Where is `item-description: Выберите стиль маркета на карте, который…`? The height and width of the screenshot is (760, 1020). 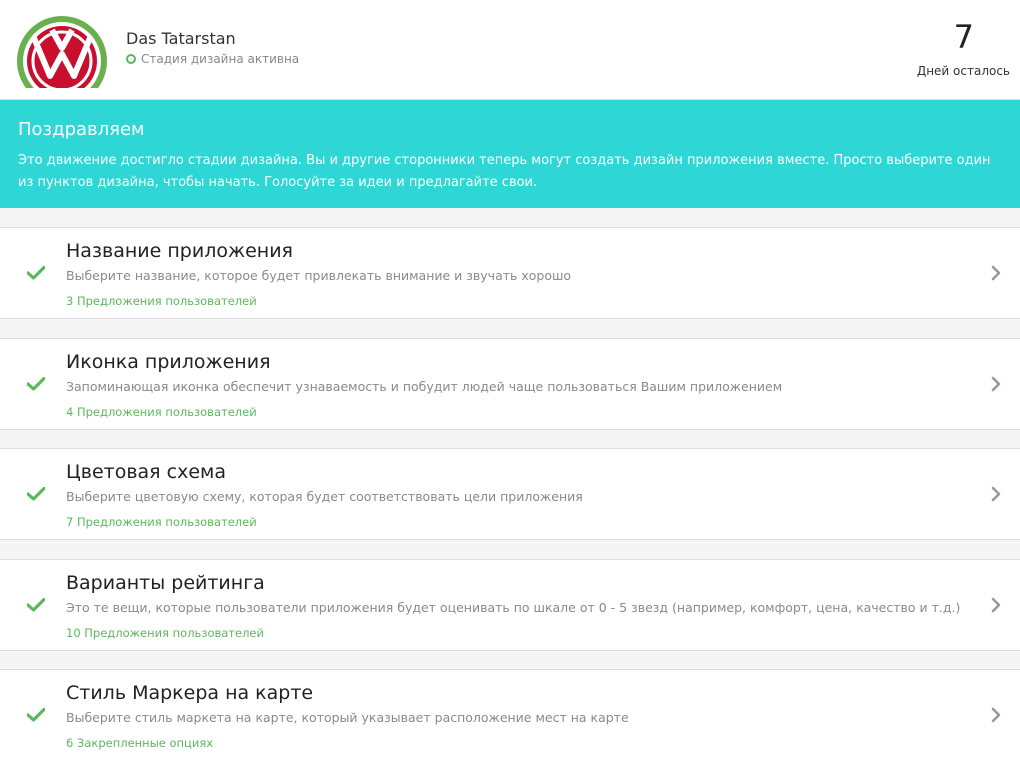
item-description: Выберите стиль маркета на карте, который… is located at coordinates (347, 717).